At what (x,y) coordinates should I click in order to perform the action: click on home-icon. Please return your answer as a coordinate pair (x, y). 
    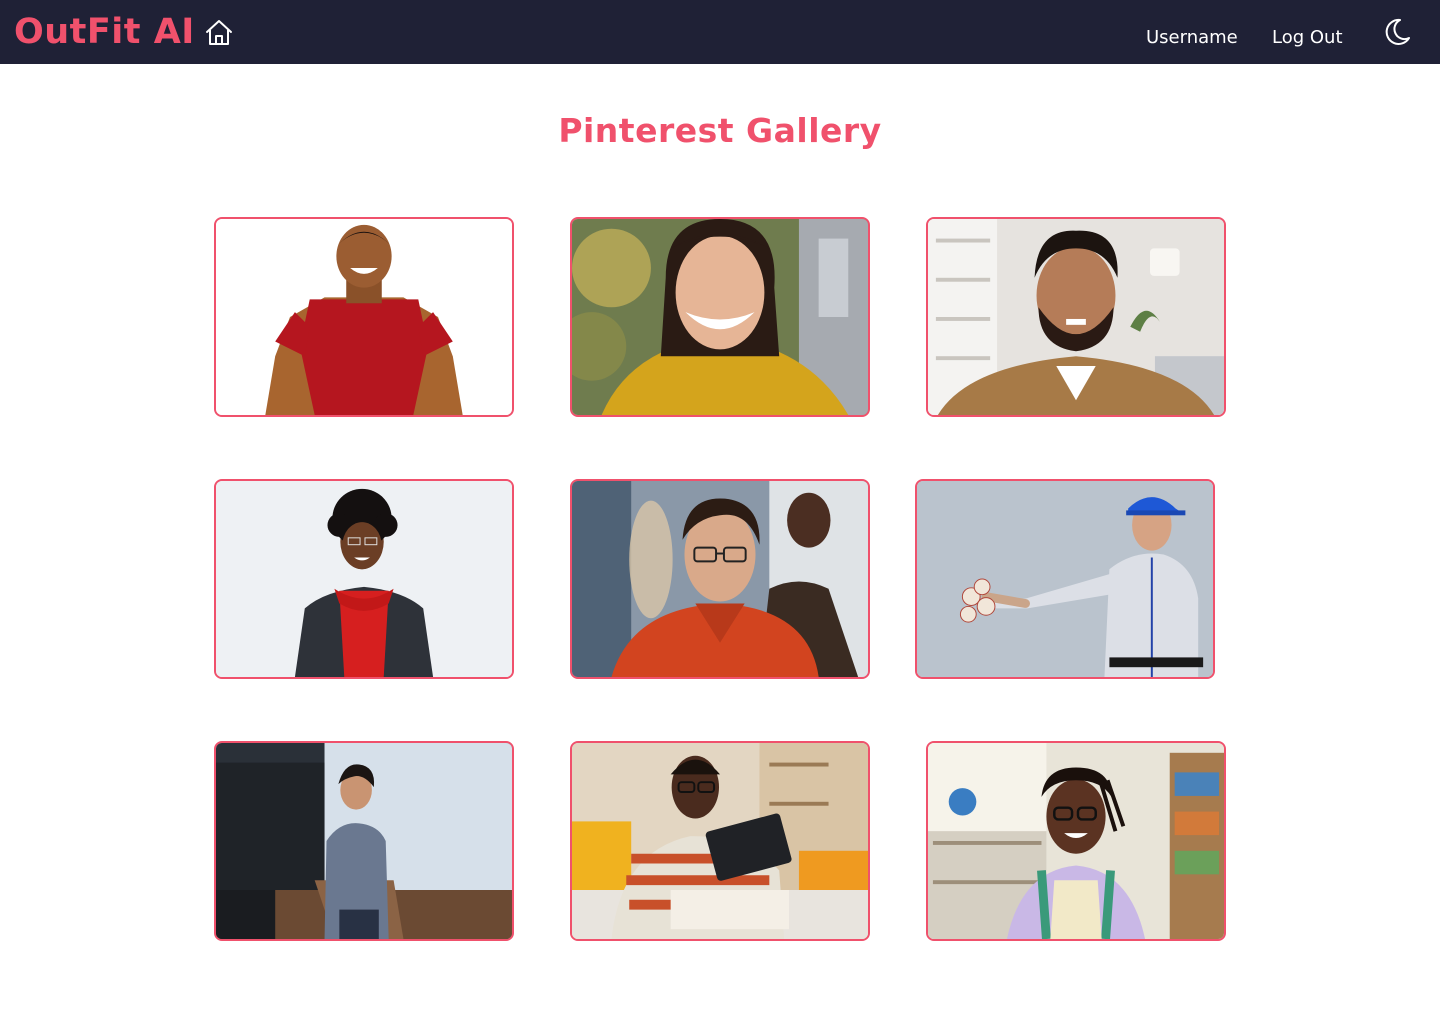
    Looking at the image, I should click on (219, 33).